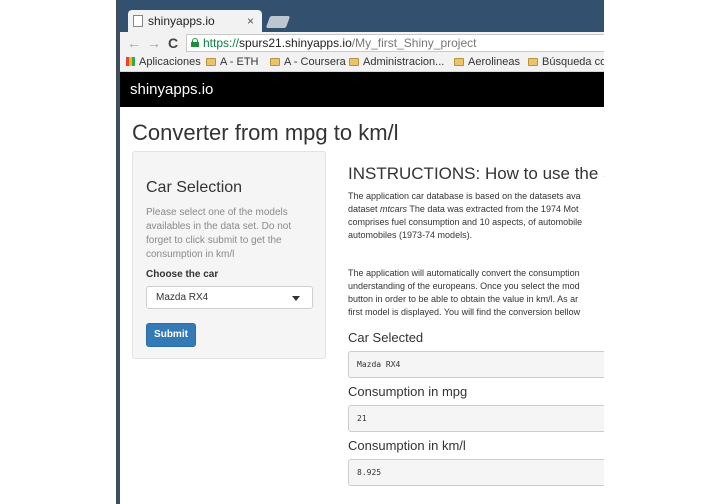 The height and width of the screenshot is (504, 720). I want to click on car-select-value: Mazda RX4, so click(182, 297).